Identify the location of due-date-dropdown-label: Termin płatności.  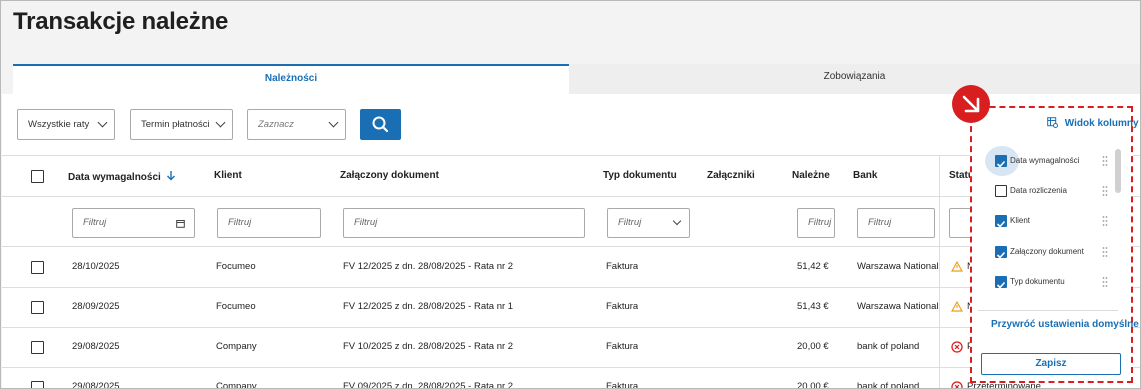
(175, 124).